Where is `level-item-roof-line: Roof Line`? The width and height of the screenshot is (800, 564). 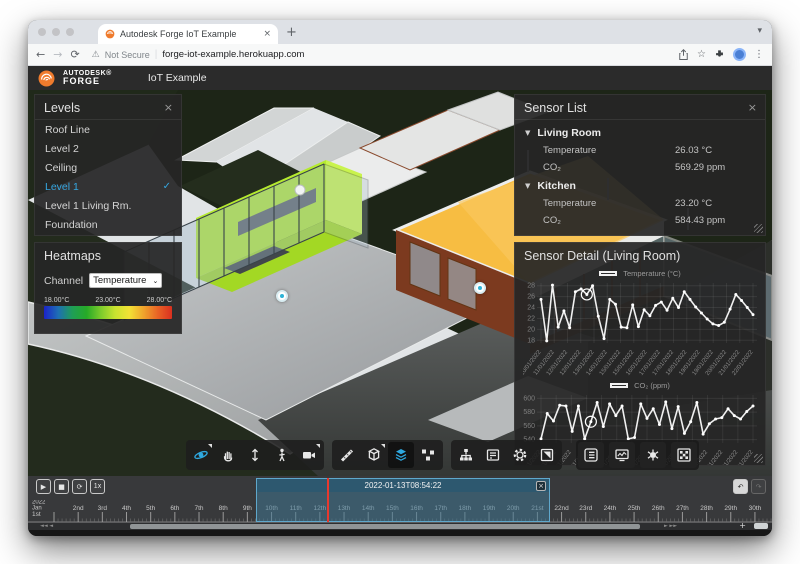 level-item-roof-line: Roof Line is located at coordinates (108, 129).